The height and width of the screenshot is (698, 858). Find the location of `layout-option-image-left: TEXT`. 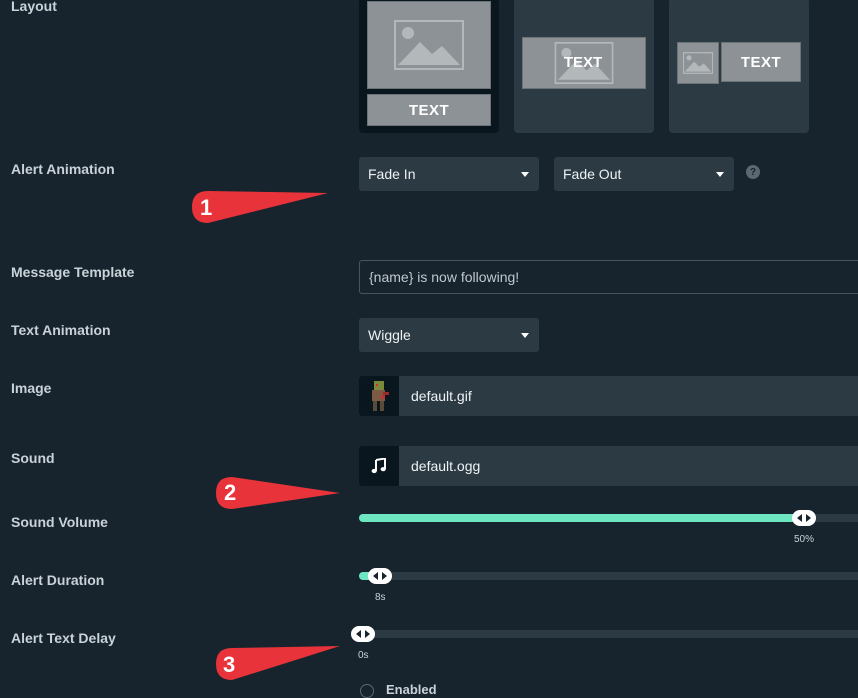

layout-option-image-left: TEXT is located at coordinates (739, 66).